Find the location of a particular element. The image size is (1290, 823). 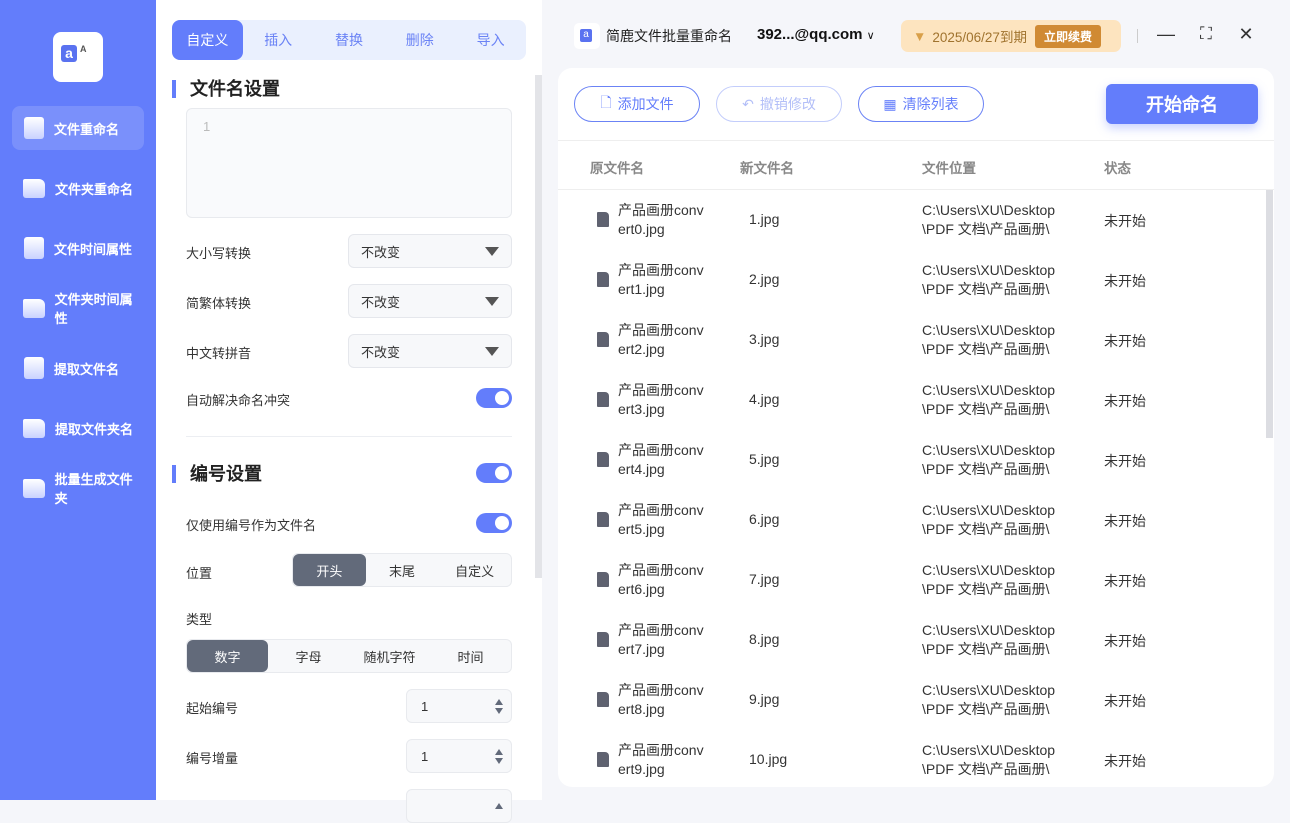

sidebar-item-label: 提取文件夹名 is located at coordinates (94, 429).